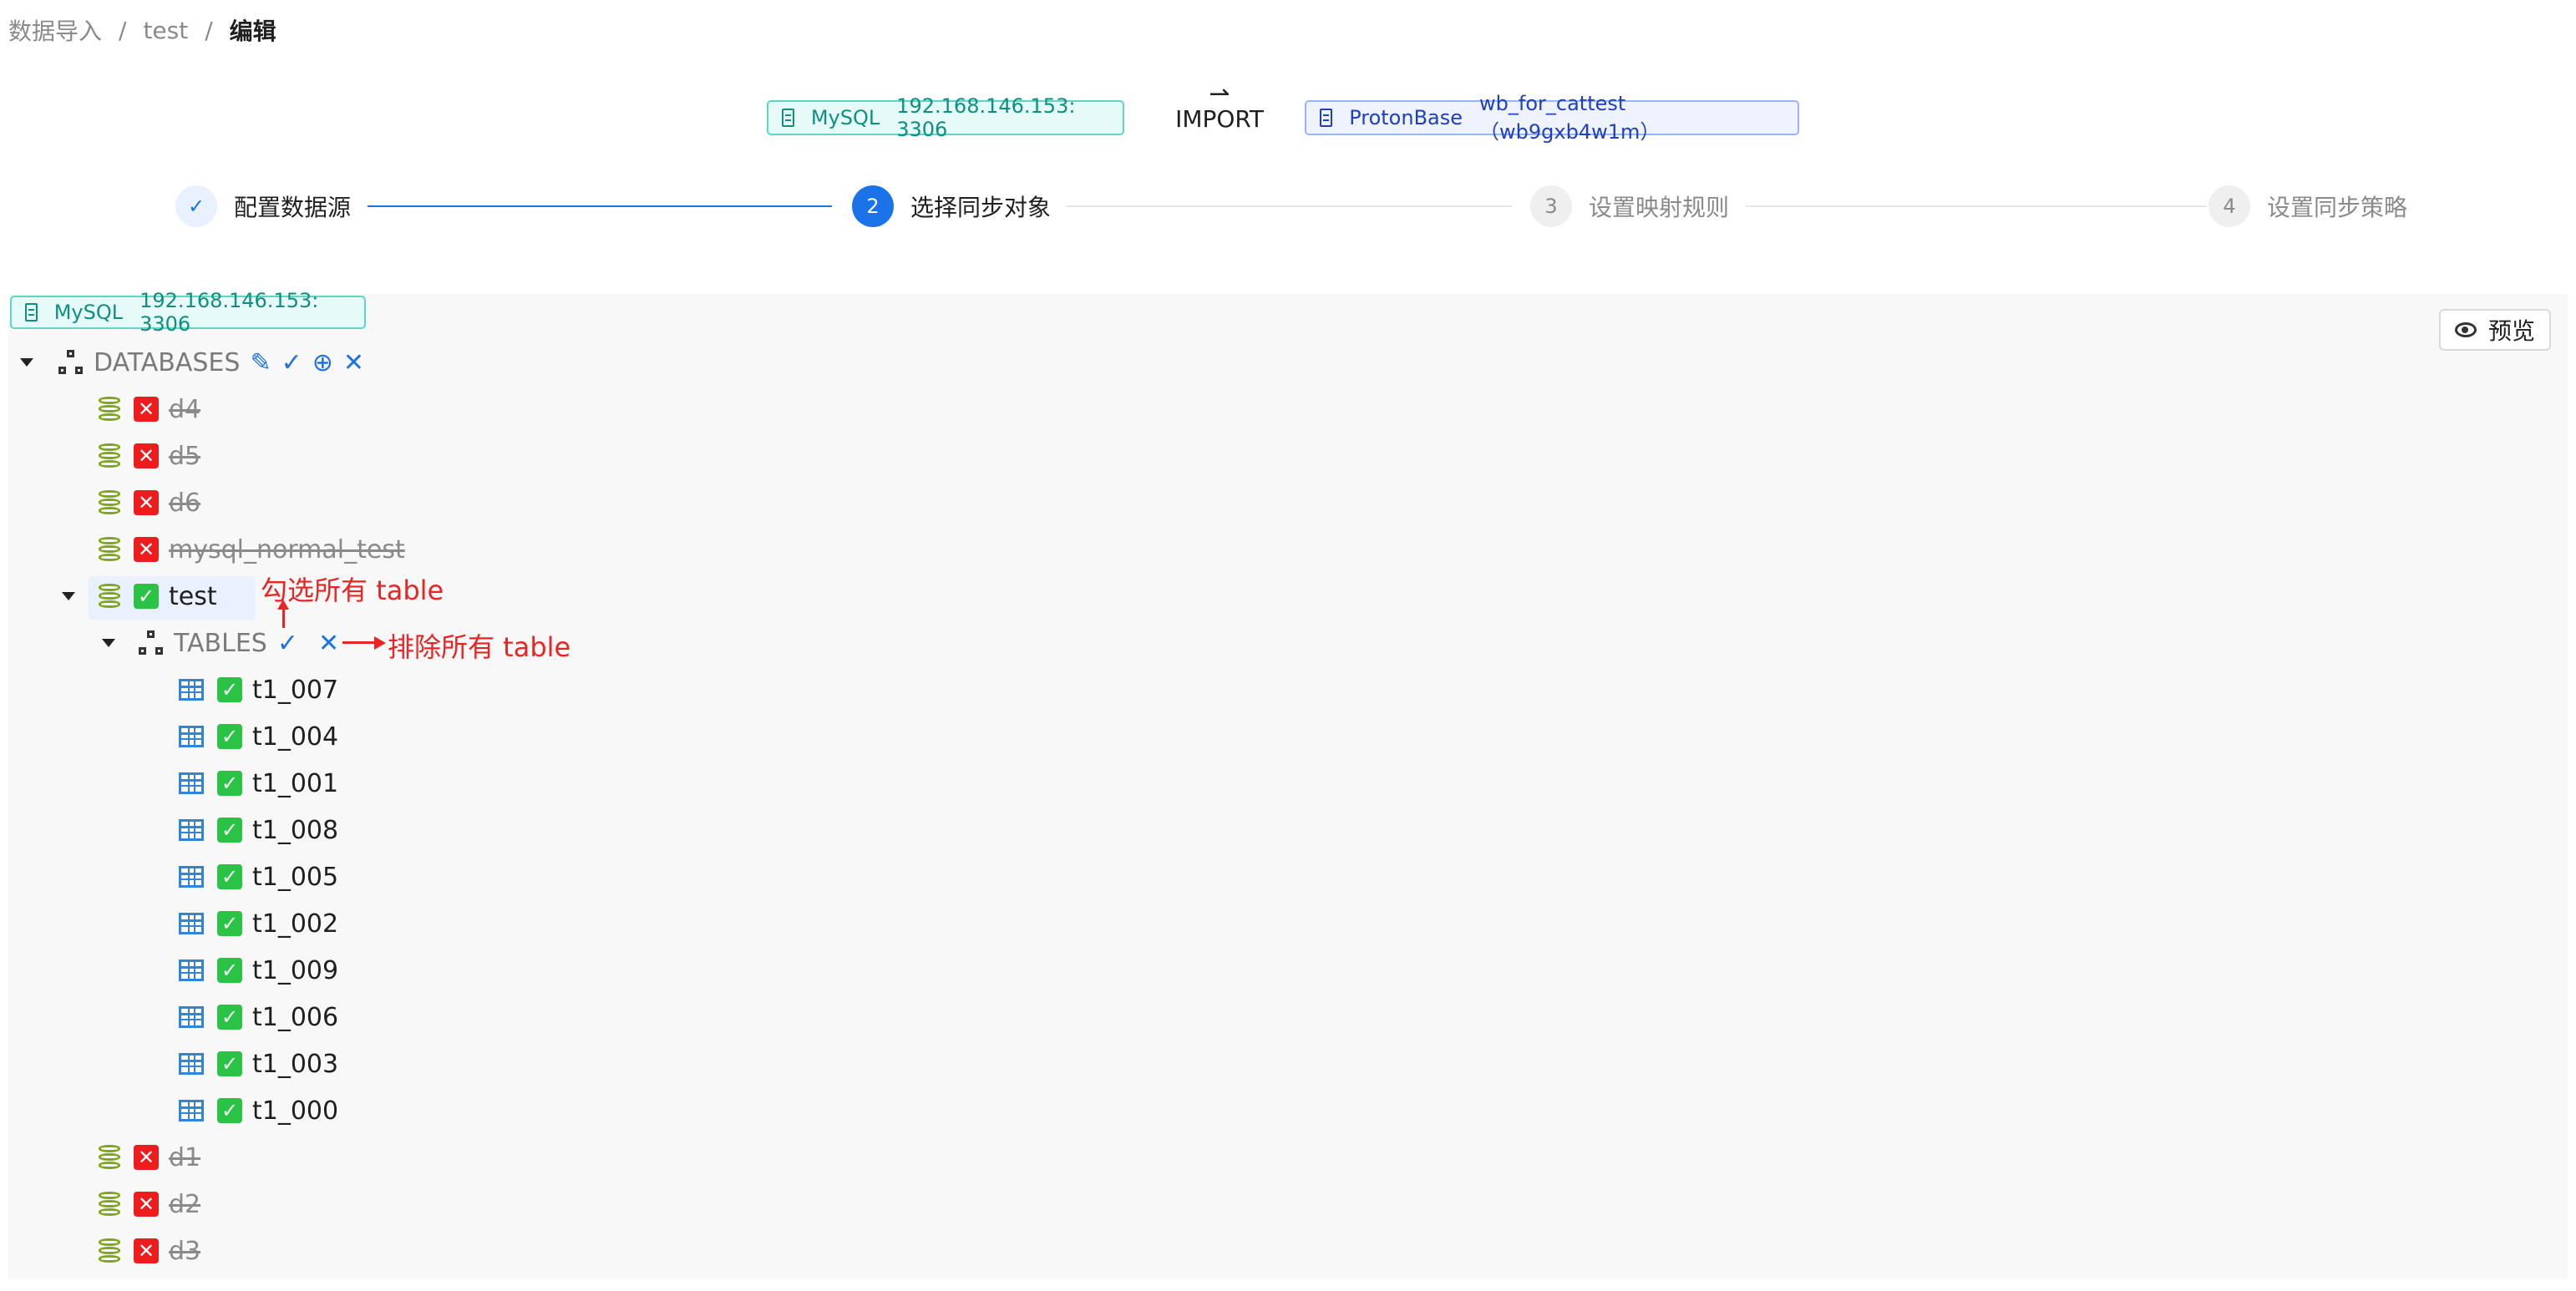  I want to click on check-all-icon: ✓, so click(291, 362).